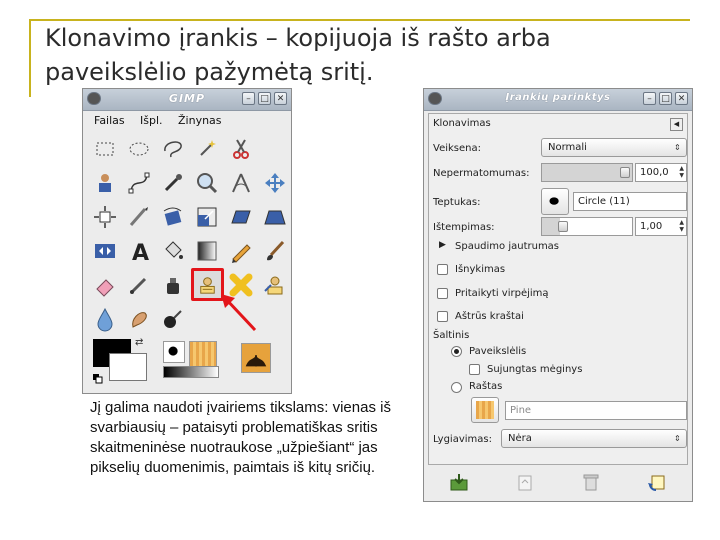  Describe the element at coordinates (614, 147) in the screenshot. I see `mode-select: Normali ⇕` at that location.